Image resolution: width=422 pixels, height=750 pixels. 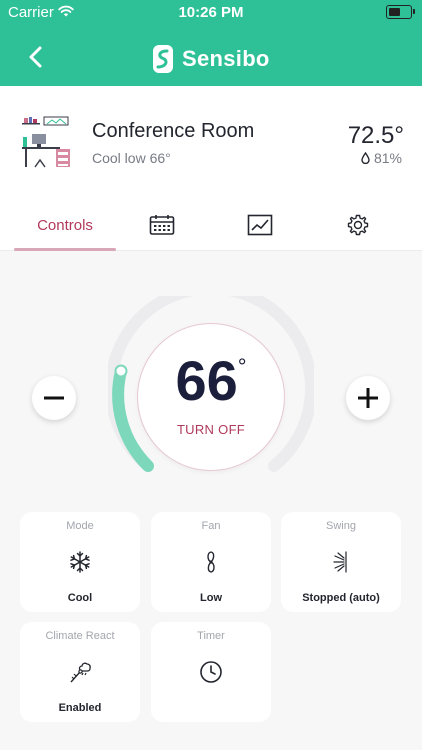 I want to click on mode-card: Mode Cool, so click(x=80, y=562).